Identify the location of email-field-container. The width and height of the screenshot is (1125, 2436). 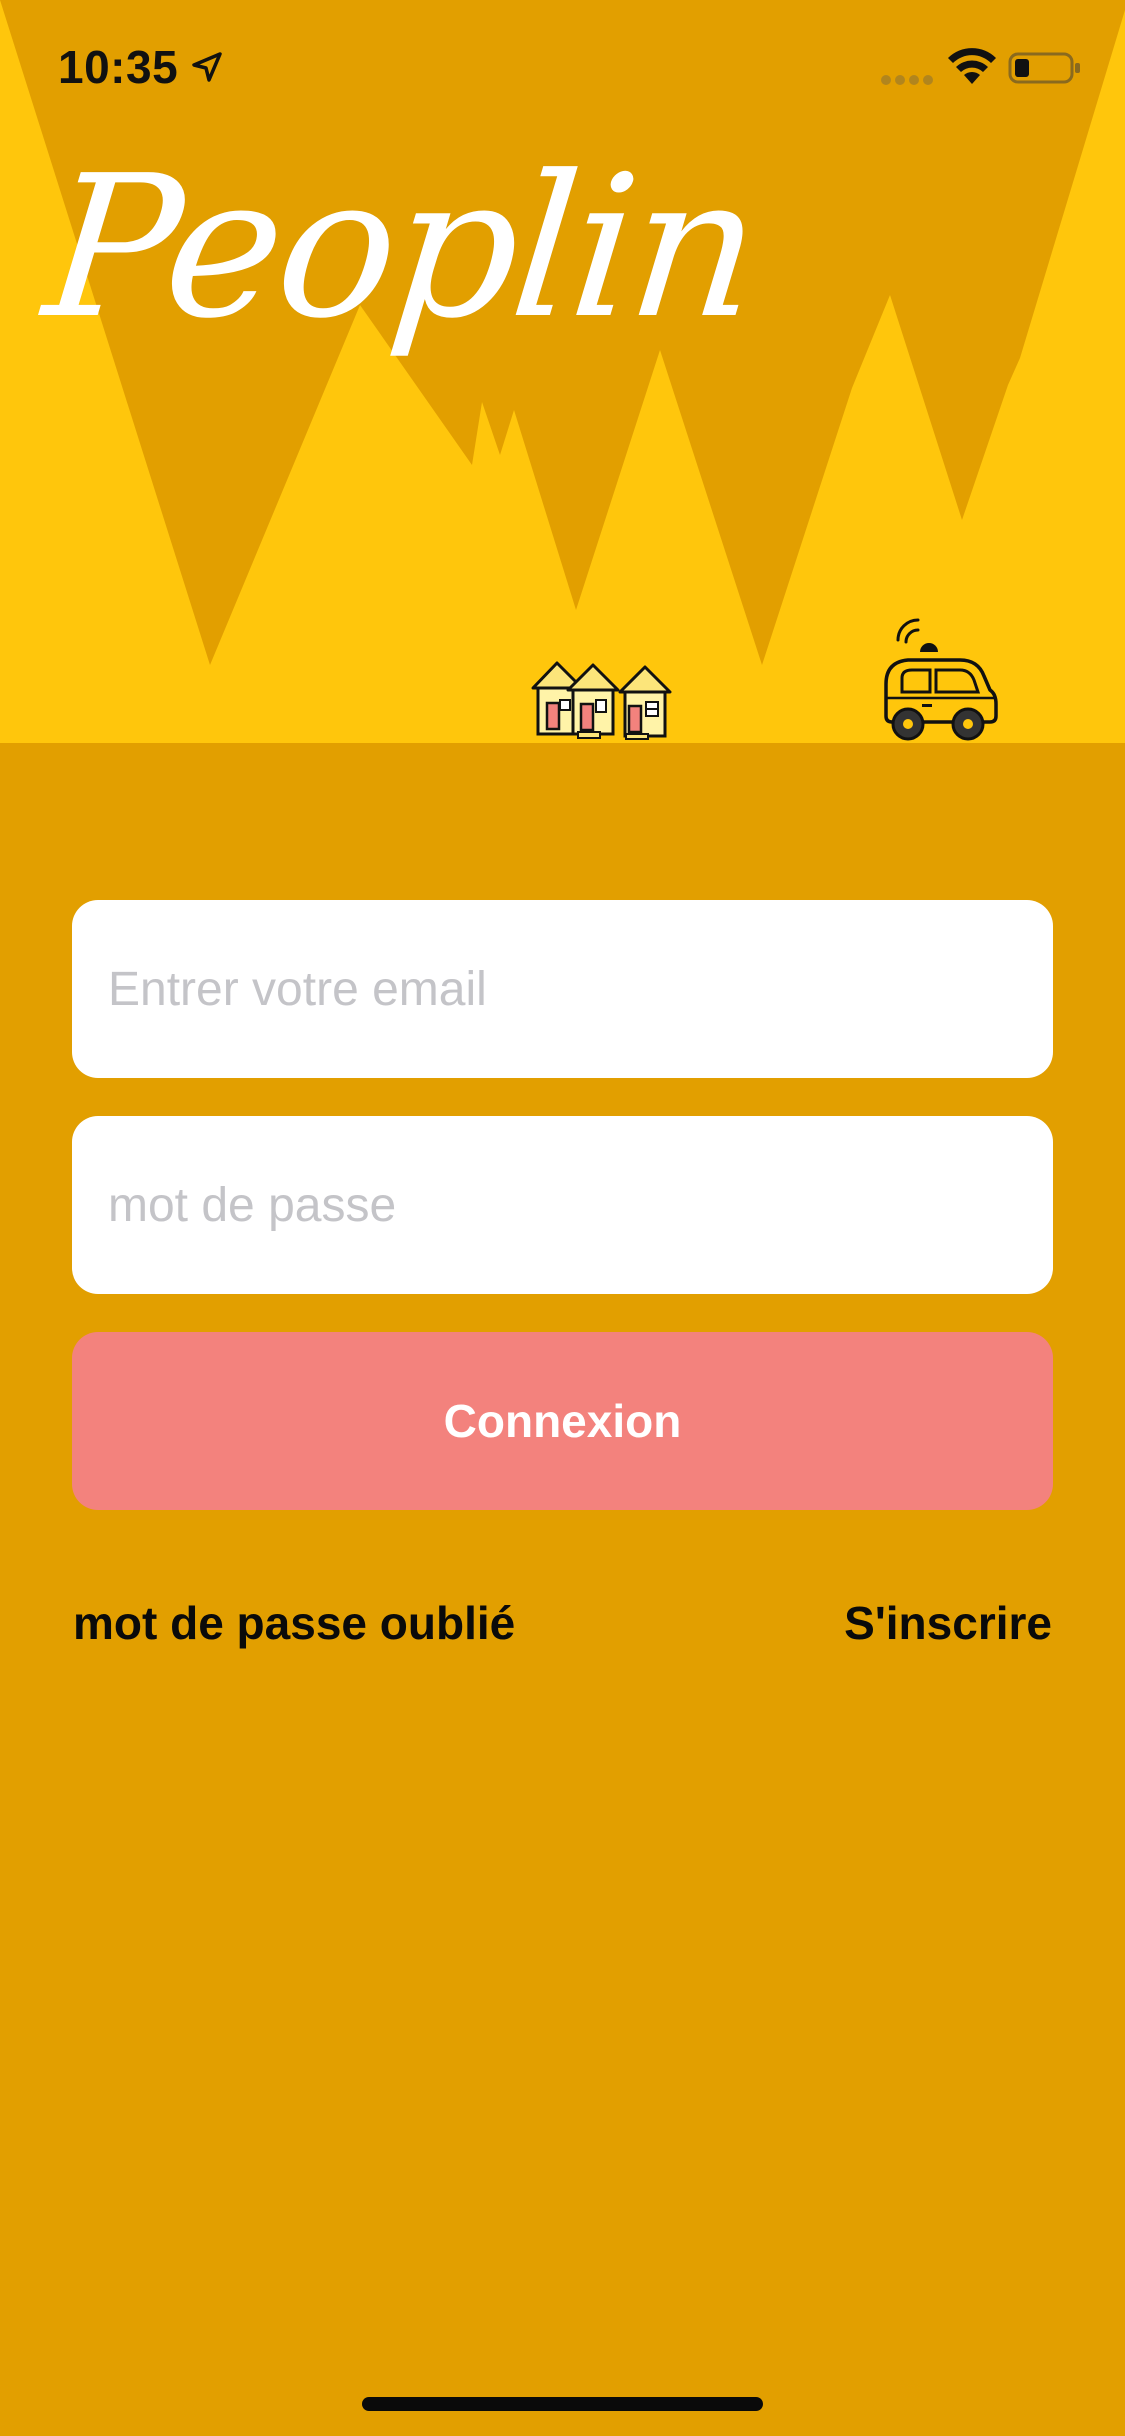
(562, 989).